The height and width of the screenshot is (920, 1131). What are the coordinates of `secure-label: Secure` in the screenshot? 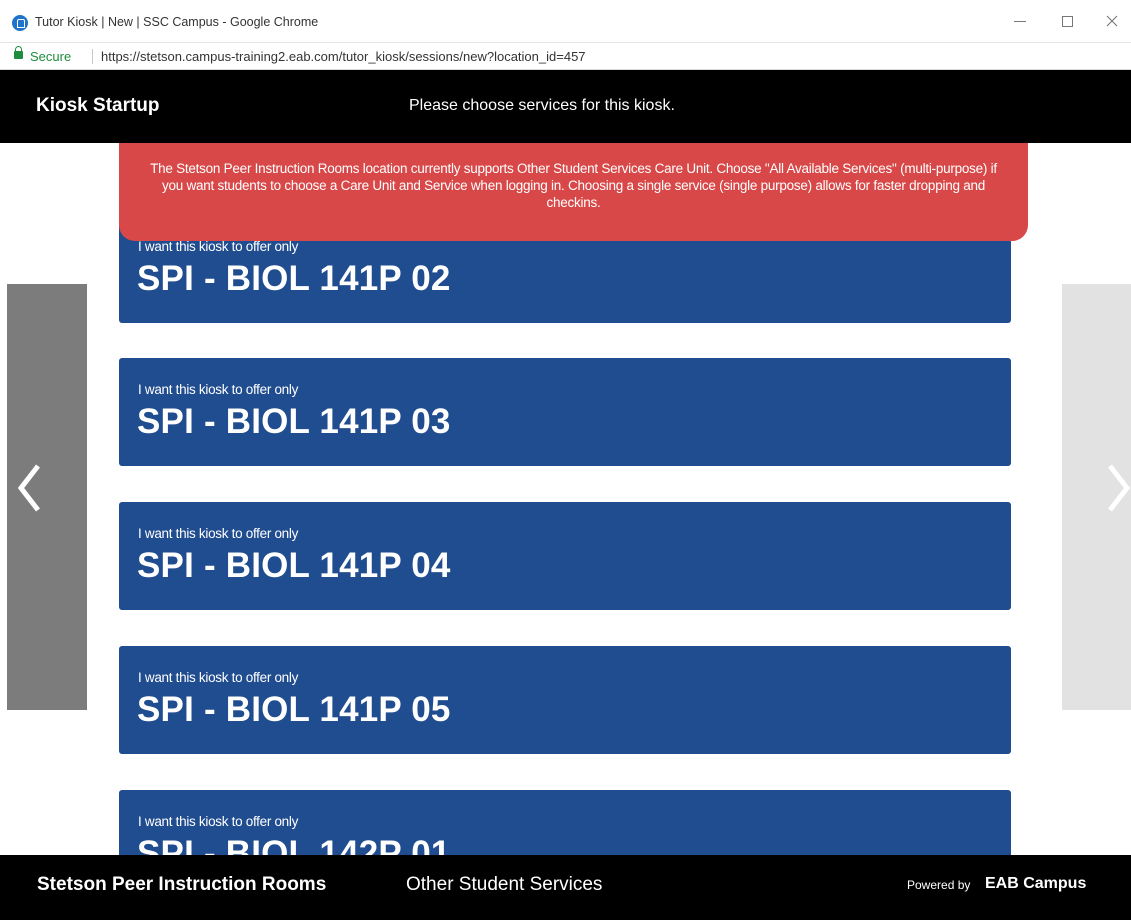 It's located at (51, 56).